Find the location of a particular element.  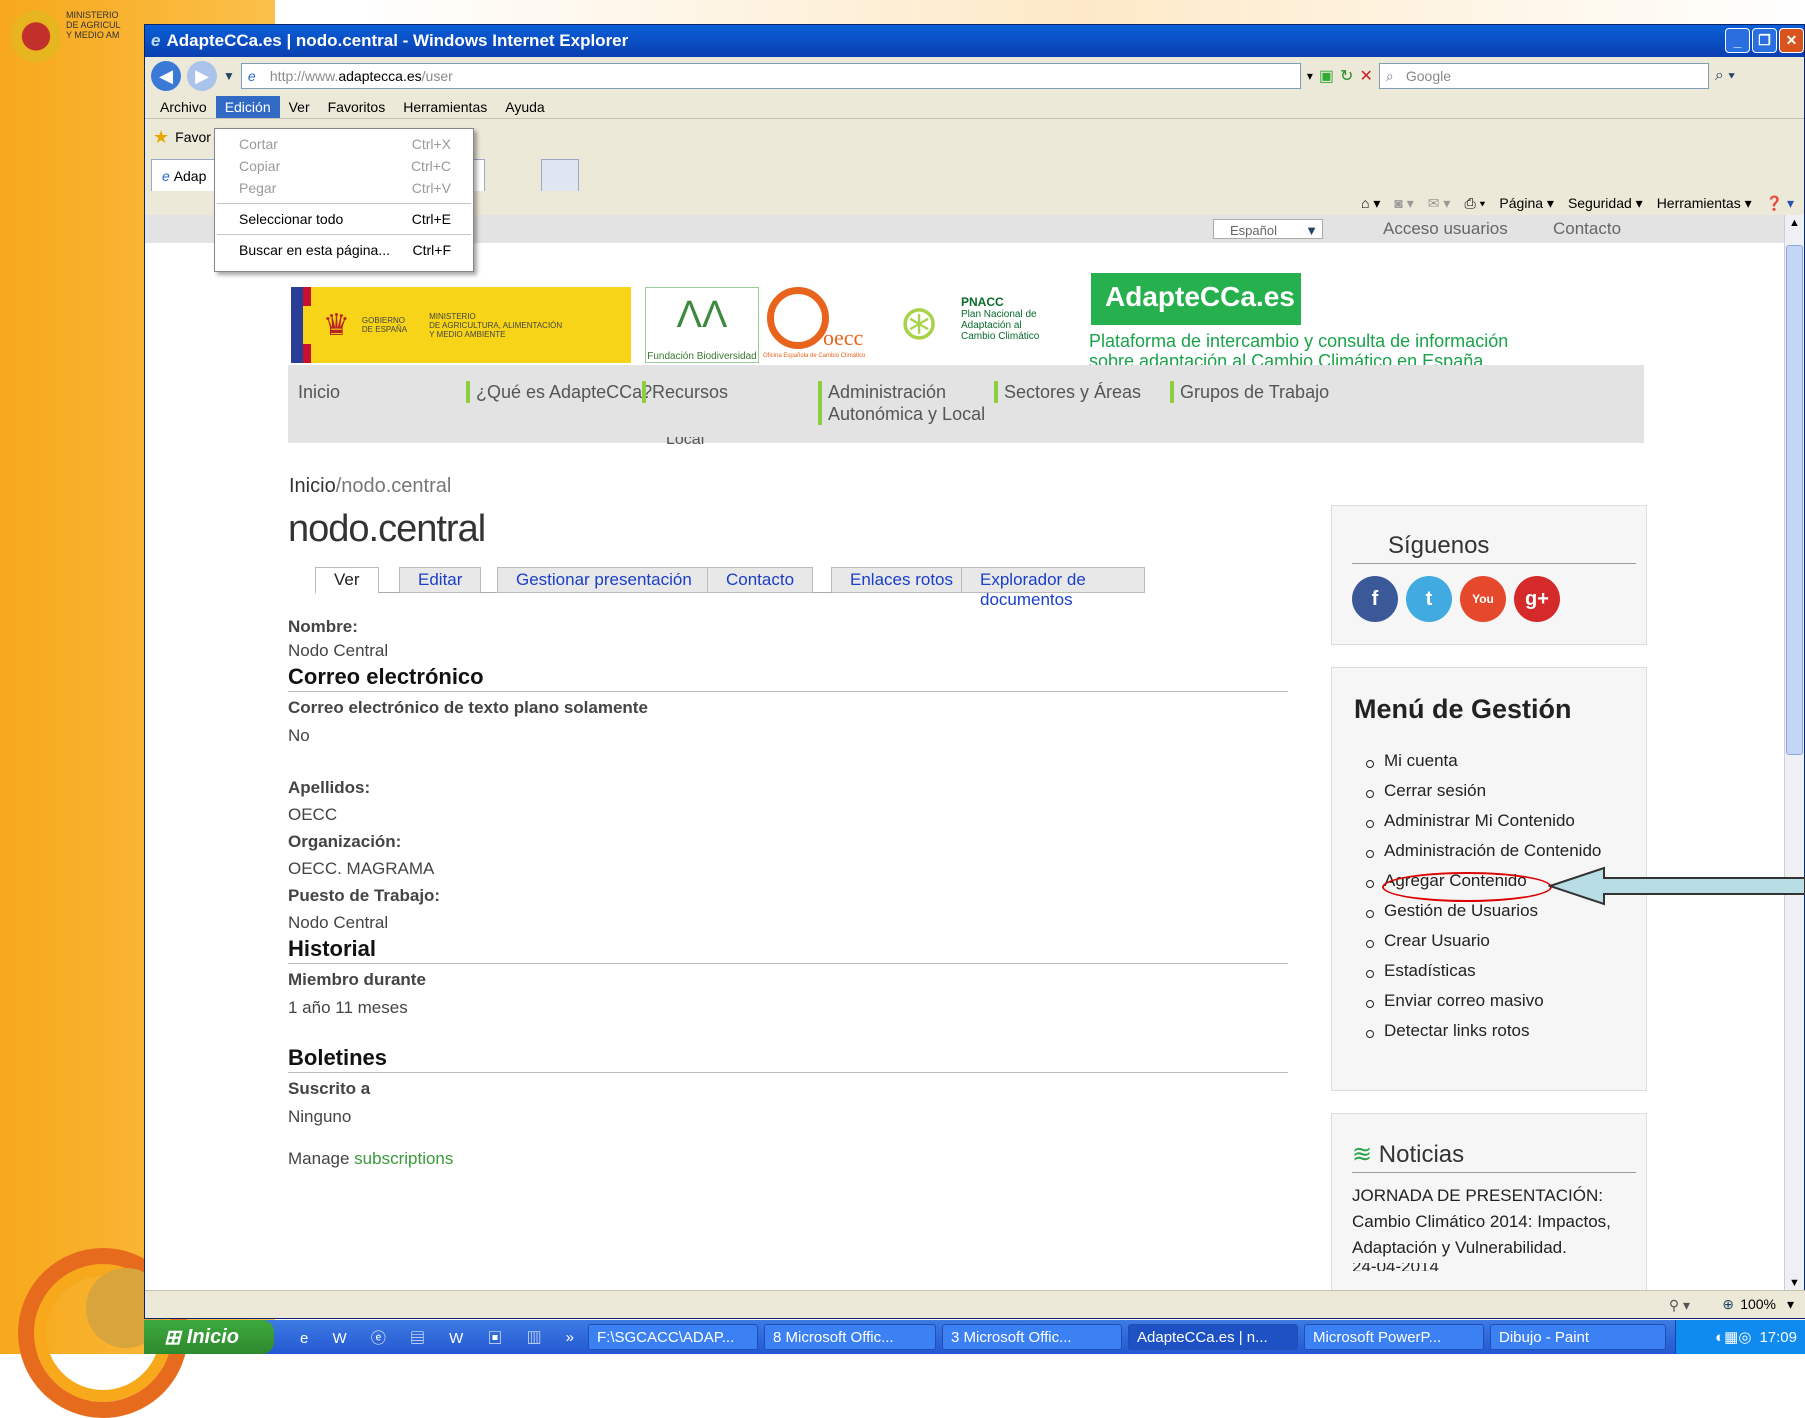

tab-explorador-documentos: Explorador de documentos is located at coordinates (1053, 588).